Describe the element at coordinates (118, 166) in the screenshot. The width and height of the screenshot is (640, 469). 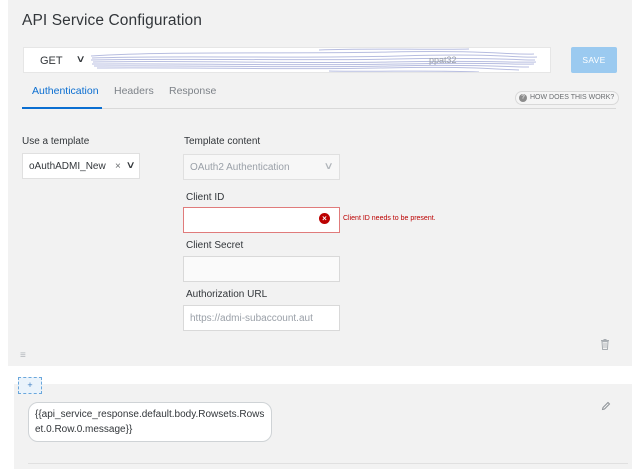
I see `clear-icon: ×` at that location.